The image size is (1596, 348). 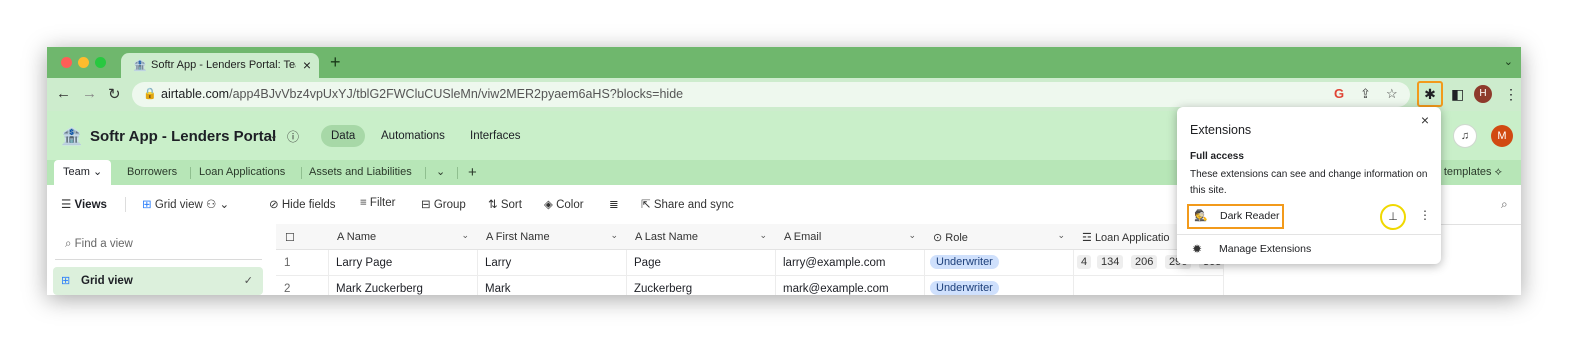 I want to click on table-cell-email: mark@example.com, so click(x=850, y=285).